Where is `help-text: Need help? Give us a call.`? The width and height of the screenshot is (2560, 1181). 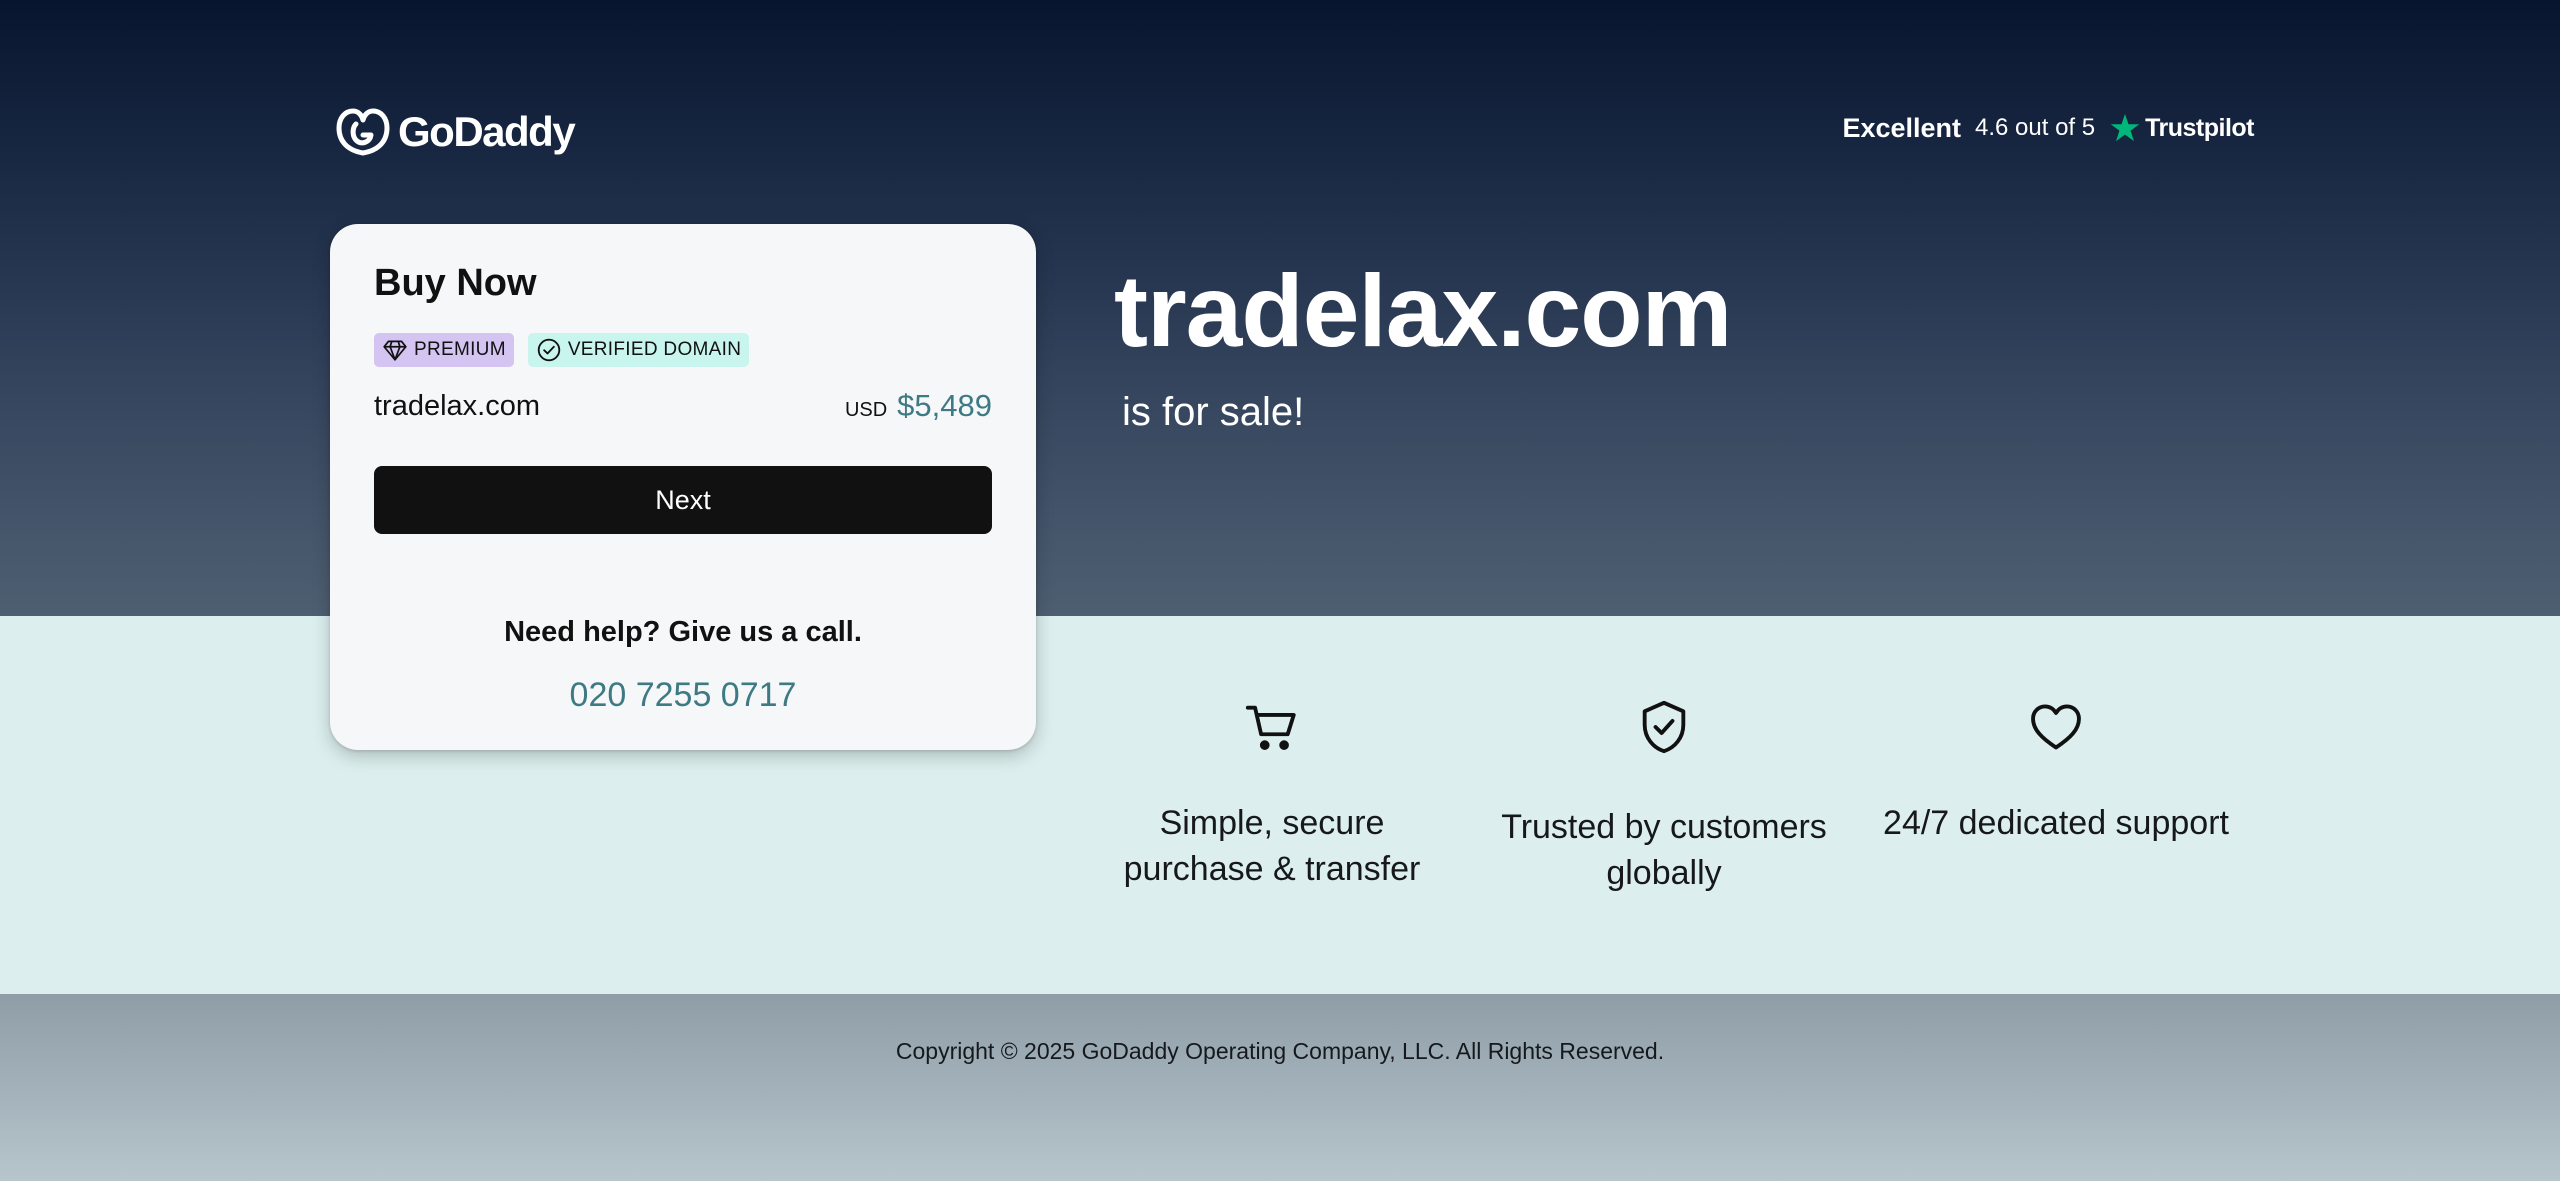 help-text: Need help? Give us a call. is located at coordinates (683, 632).